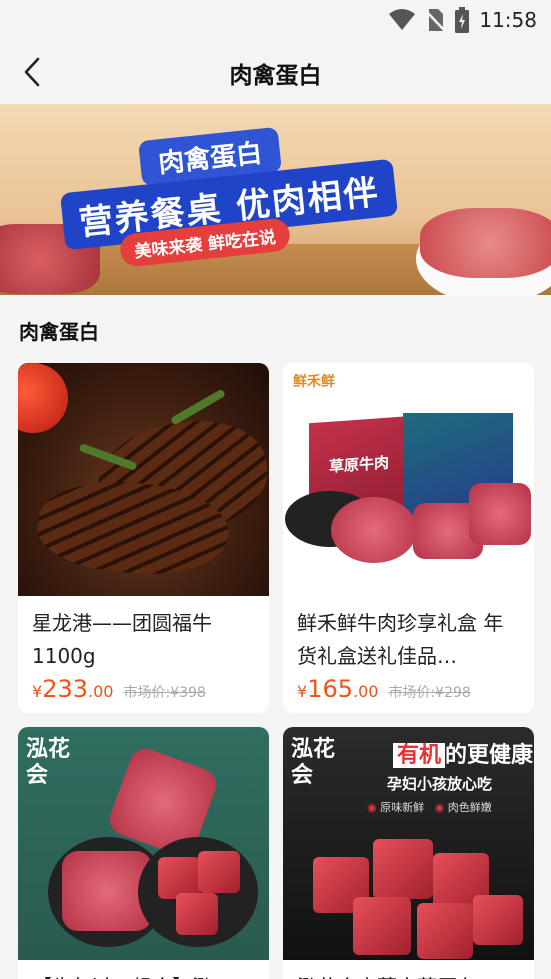 Image resolution: width=551 pixels, height=979 pixels. Describe the element at coordinates (275, 20) in the screenshot. I see `status-bar: 11:58` at that location.